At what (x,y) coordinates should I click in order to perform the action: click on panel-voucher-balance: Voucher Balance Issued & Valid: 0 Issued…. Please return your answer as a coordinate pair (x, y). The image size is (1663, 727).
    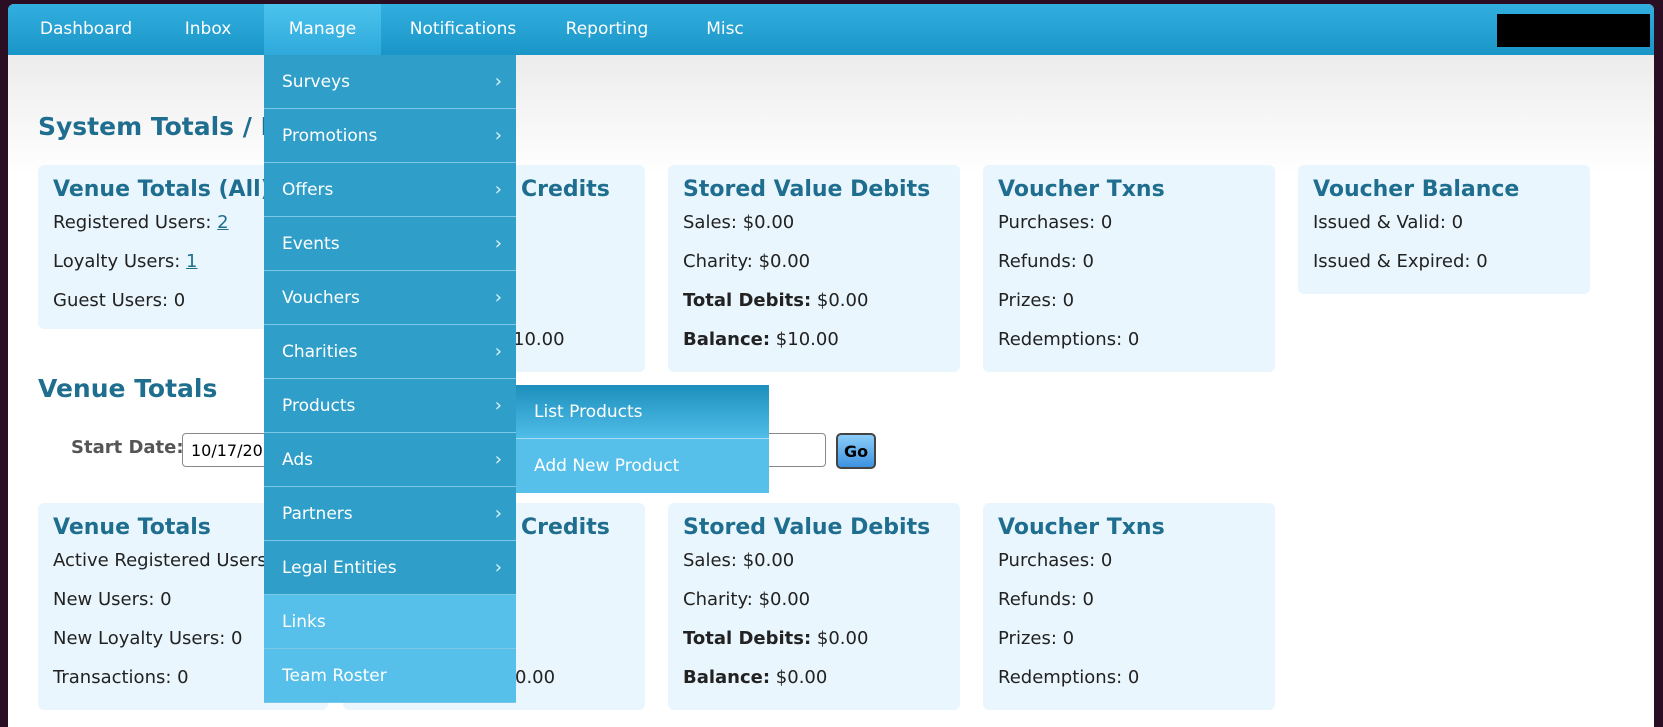
    Looking at the image, I should click on (1444, 229).